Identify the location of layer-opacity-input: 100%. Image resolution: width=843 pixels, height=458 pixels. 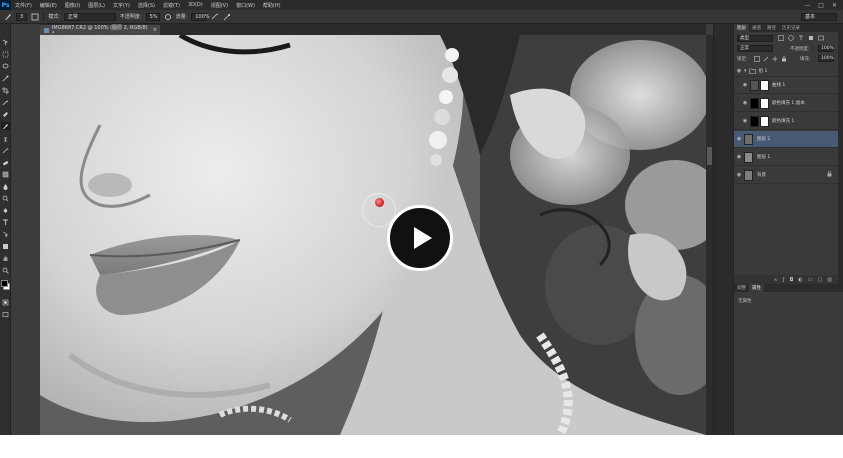
(826, 48).